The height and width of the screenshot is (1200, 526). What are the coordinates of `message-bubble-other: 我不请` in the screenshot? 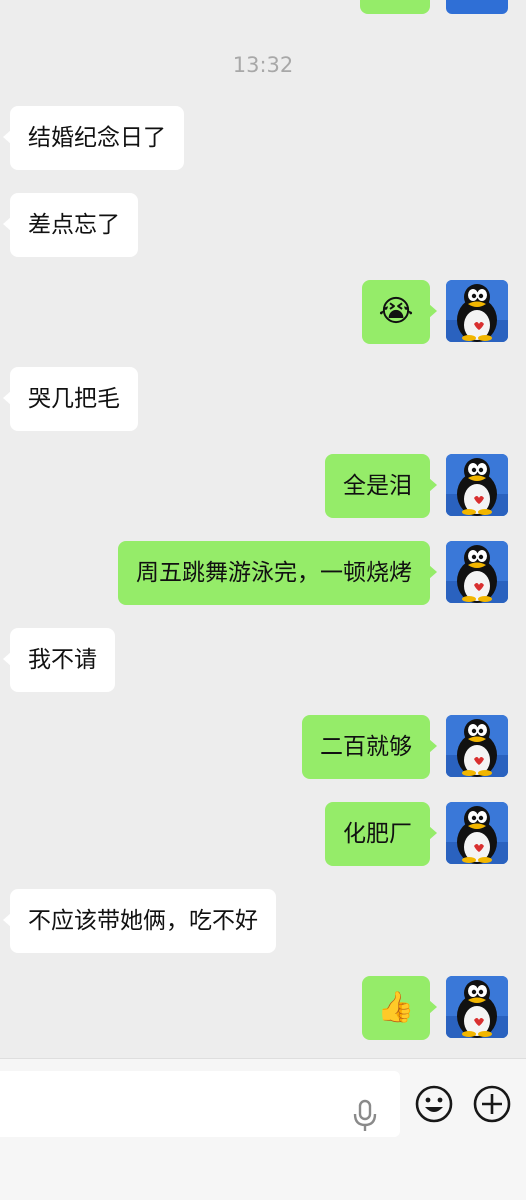 It's located at (59, 660).